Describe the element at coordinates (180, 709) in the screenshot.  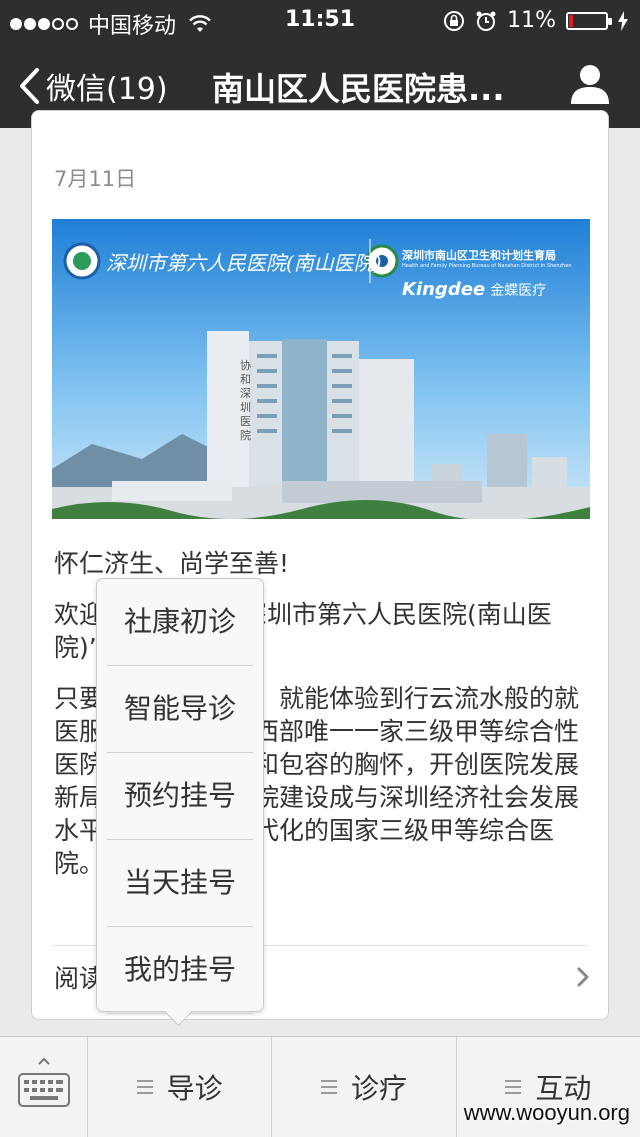
I see `submenu-item-smart-guide: 智能导诊` at that location.